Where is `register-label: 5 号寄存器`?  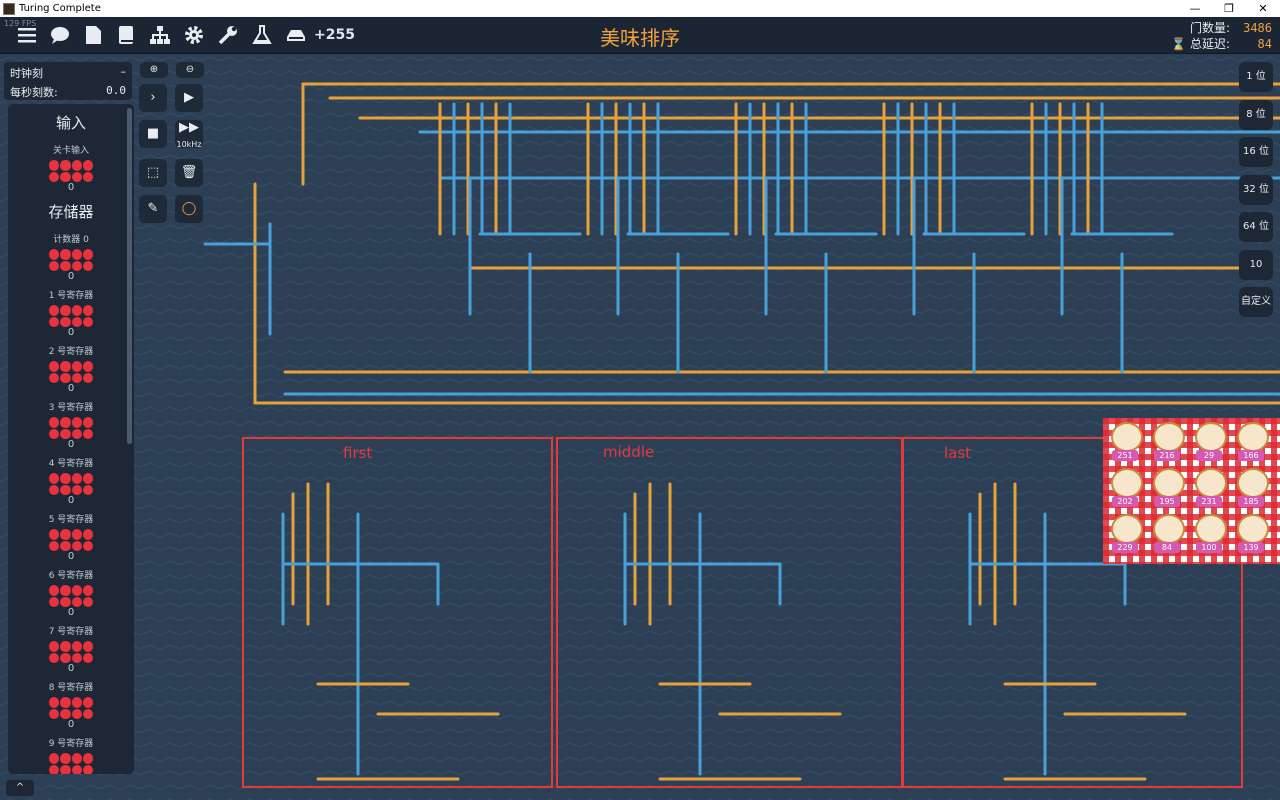 register-label: 5 号寄存器 is located at coordinates (71, 520).